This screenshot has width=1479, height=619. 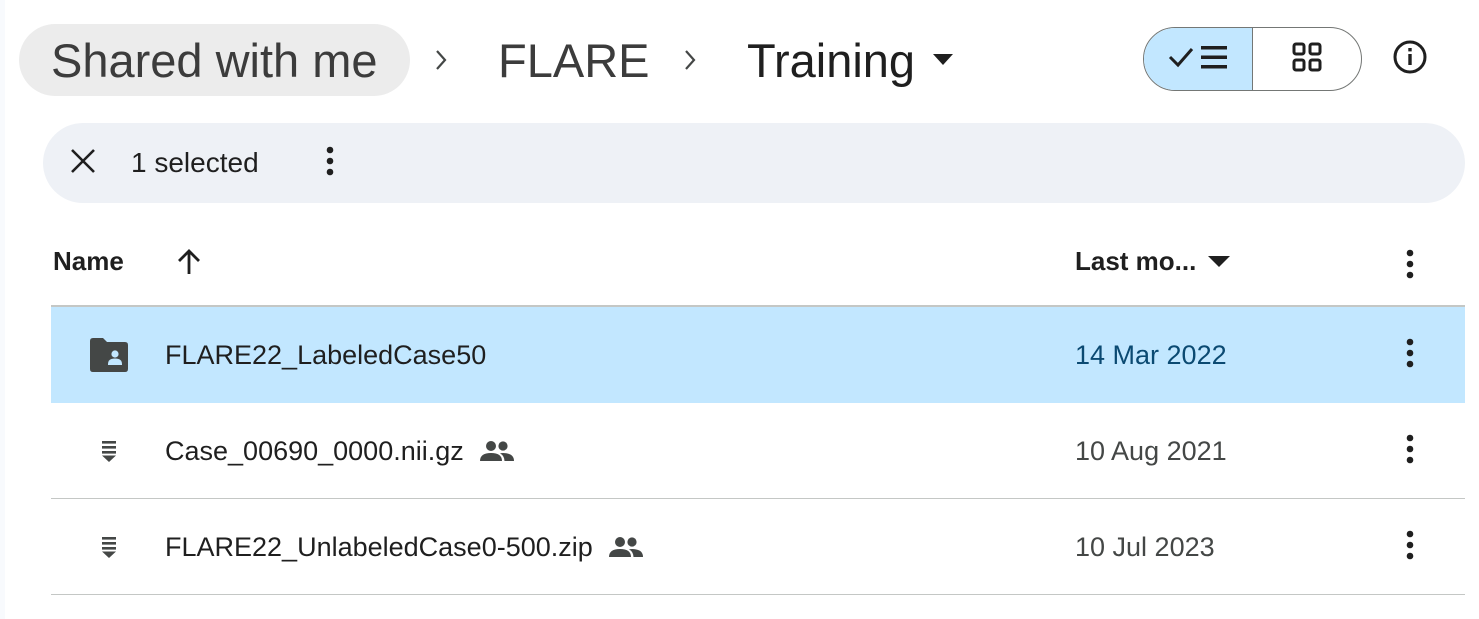 What do you see at coordinates (754, 163) in the screenshot?
I see `selection-toolbar: 1 selected` at bounding box center [754, 163].